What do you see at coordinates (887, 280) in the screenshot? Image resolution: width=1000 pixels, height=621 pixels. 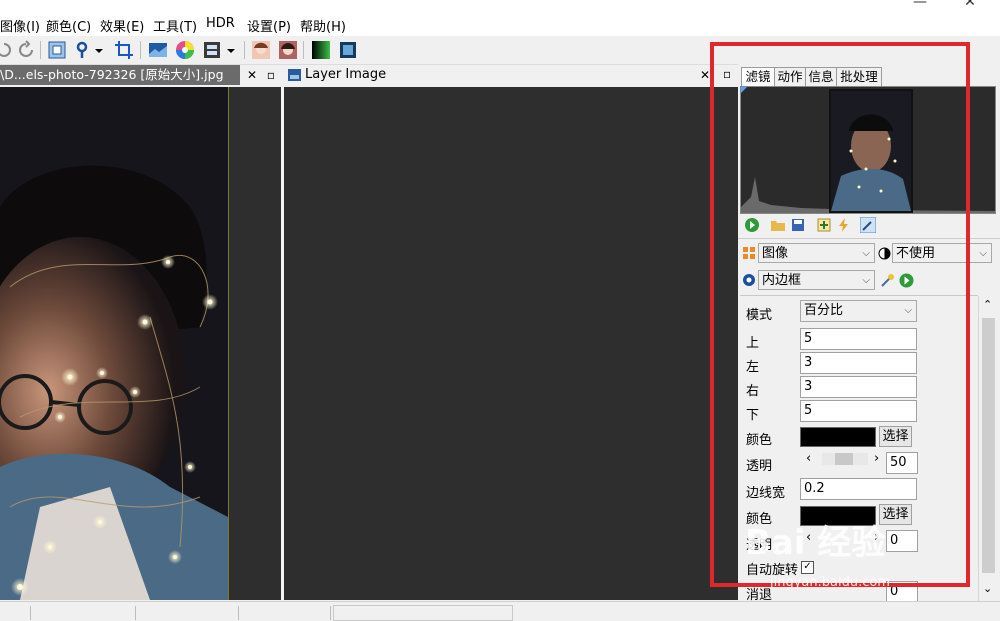 I see `wand-icon` at bounding box center [887, 280].